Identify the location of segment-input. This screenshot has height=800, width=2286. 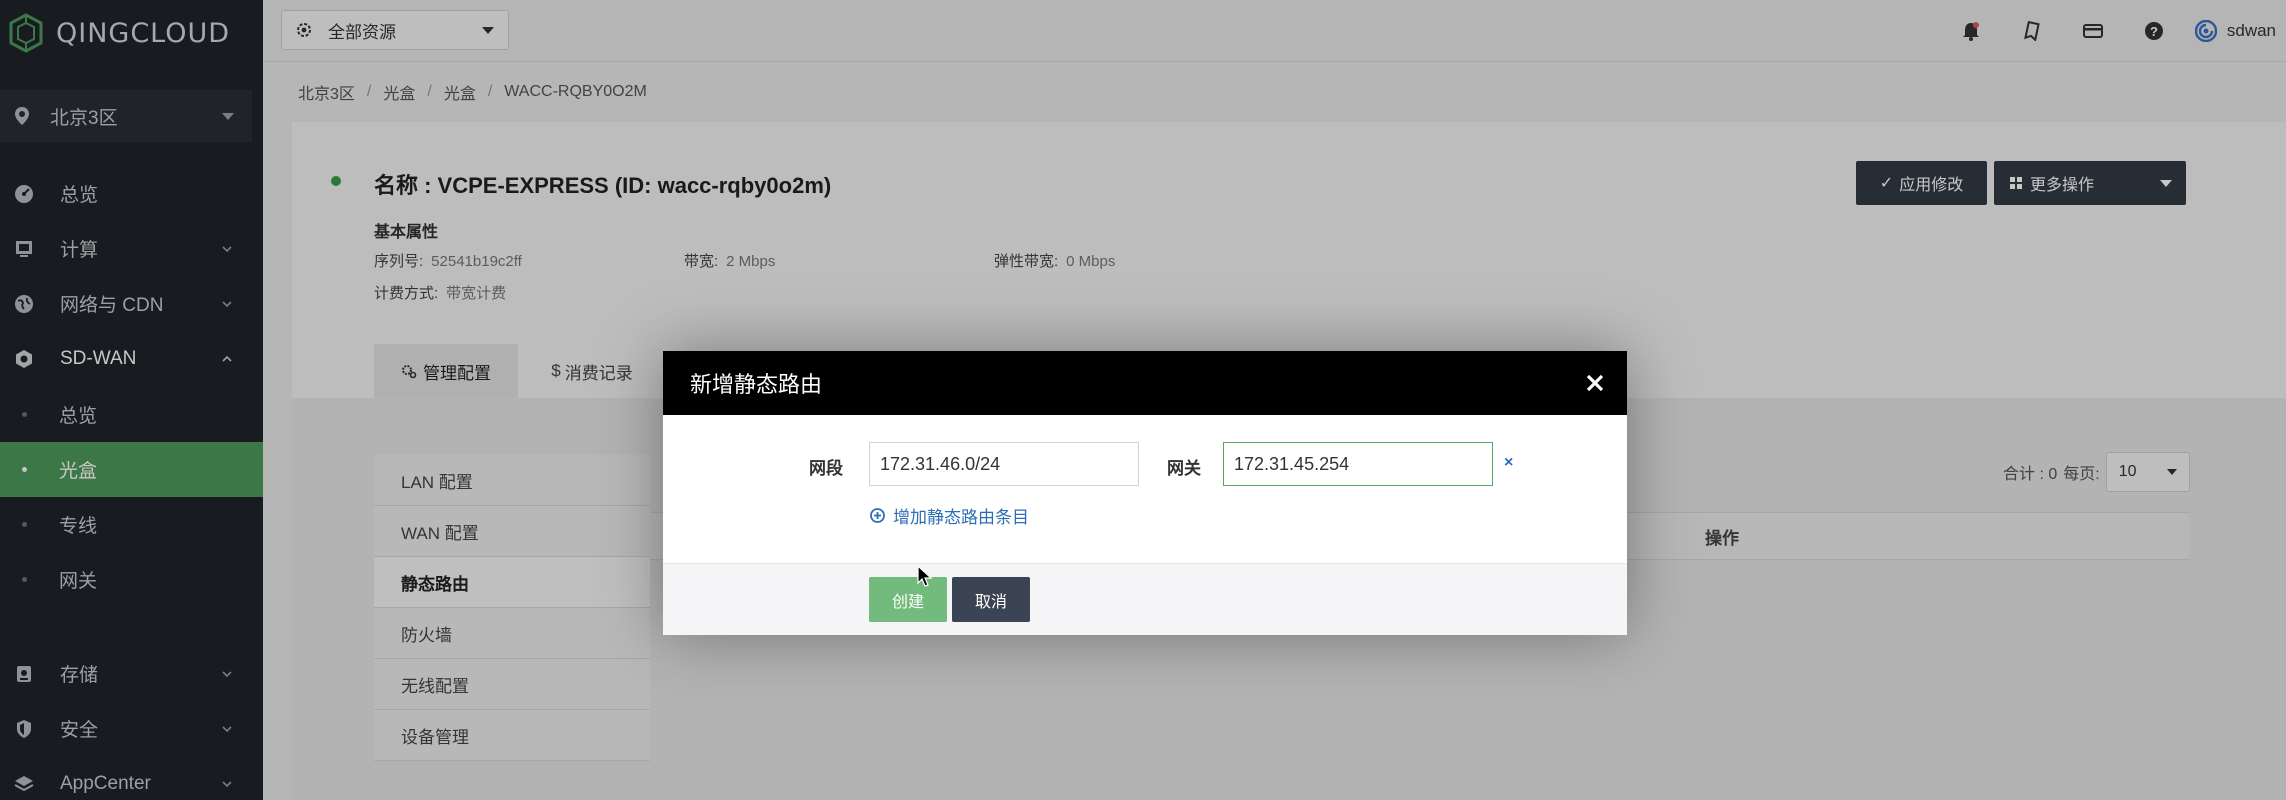
(1004, 464).